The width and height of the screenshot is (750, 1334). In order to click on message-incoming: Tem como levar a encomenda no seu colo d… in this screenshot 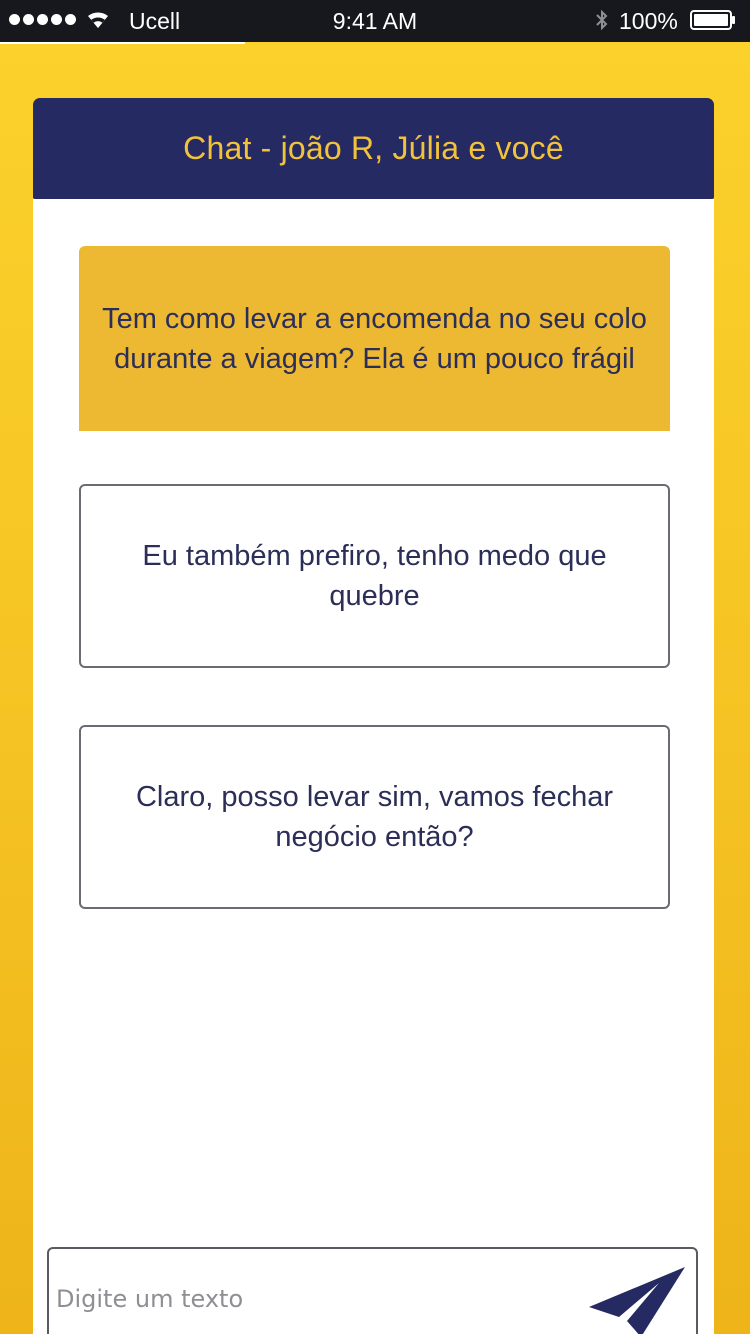, I will do `click(374, 338)`.